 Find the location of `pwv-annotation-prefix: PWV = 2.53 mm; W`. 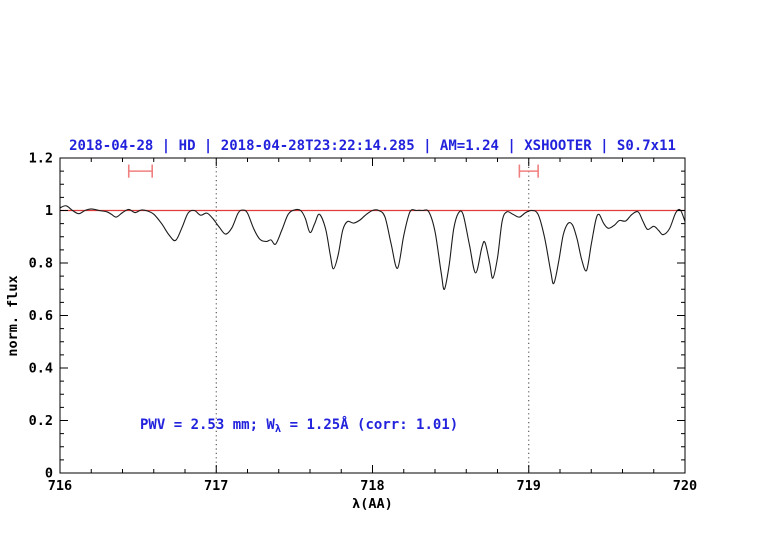

pwv-annotation-prefix: PWV = 2.53 mm; W is located at coordinates (207, 425).